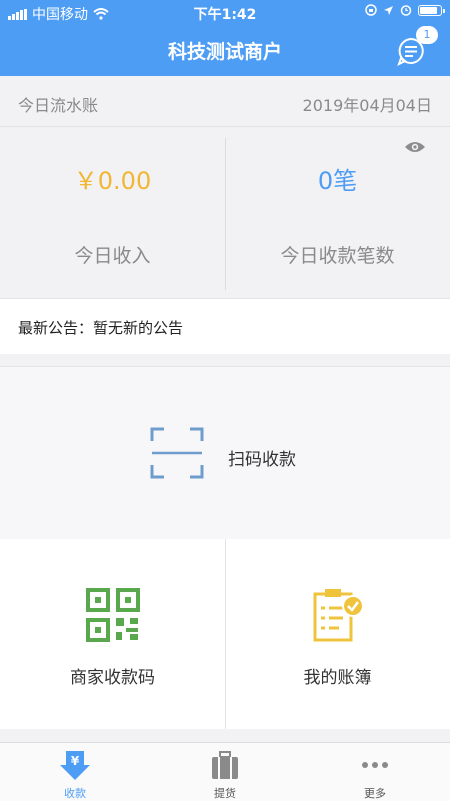 The image size is (450, 801). What do you see at coordinates (337, 181) in the screenshot?
I see `count-value: 0笔` at bounding box center [337, 181].